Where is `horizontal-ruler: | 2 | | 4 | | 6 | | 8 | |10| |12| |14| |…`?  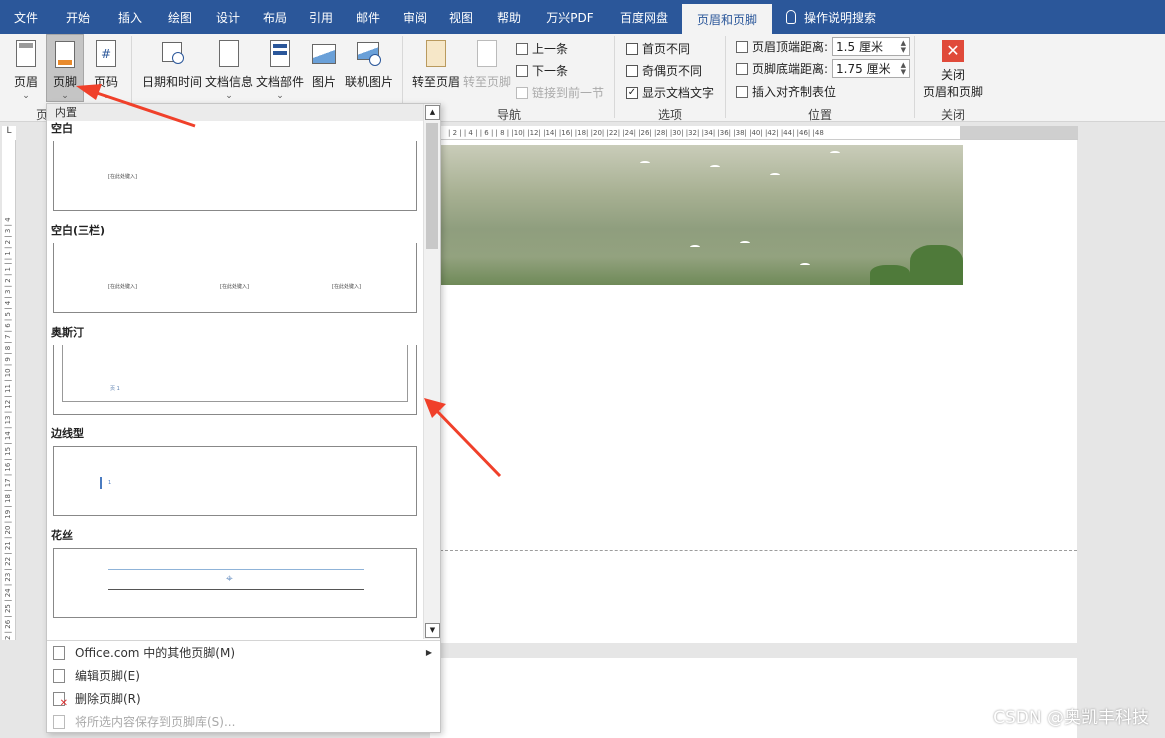
horizontal-ruler: | 2 | | 4 | | 6 | | 8 | |10| |12| |14| |… is located at coordinates (759, 133).